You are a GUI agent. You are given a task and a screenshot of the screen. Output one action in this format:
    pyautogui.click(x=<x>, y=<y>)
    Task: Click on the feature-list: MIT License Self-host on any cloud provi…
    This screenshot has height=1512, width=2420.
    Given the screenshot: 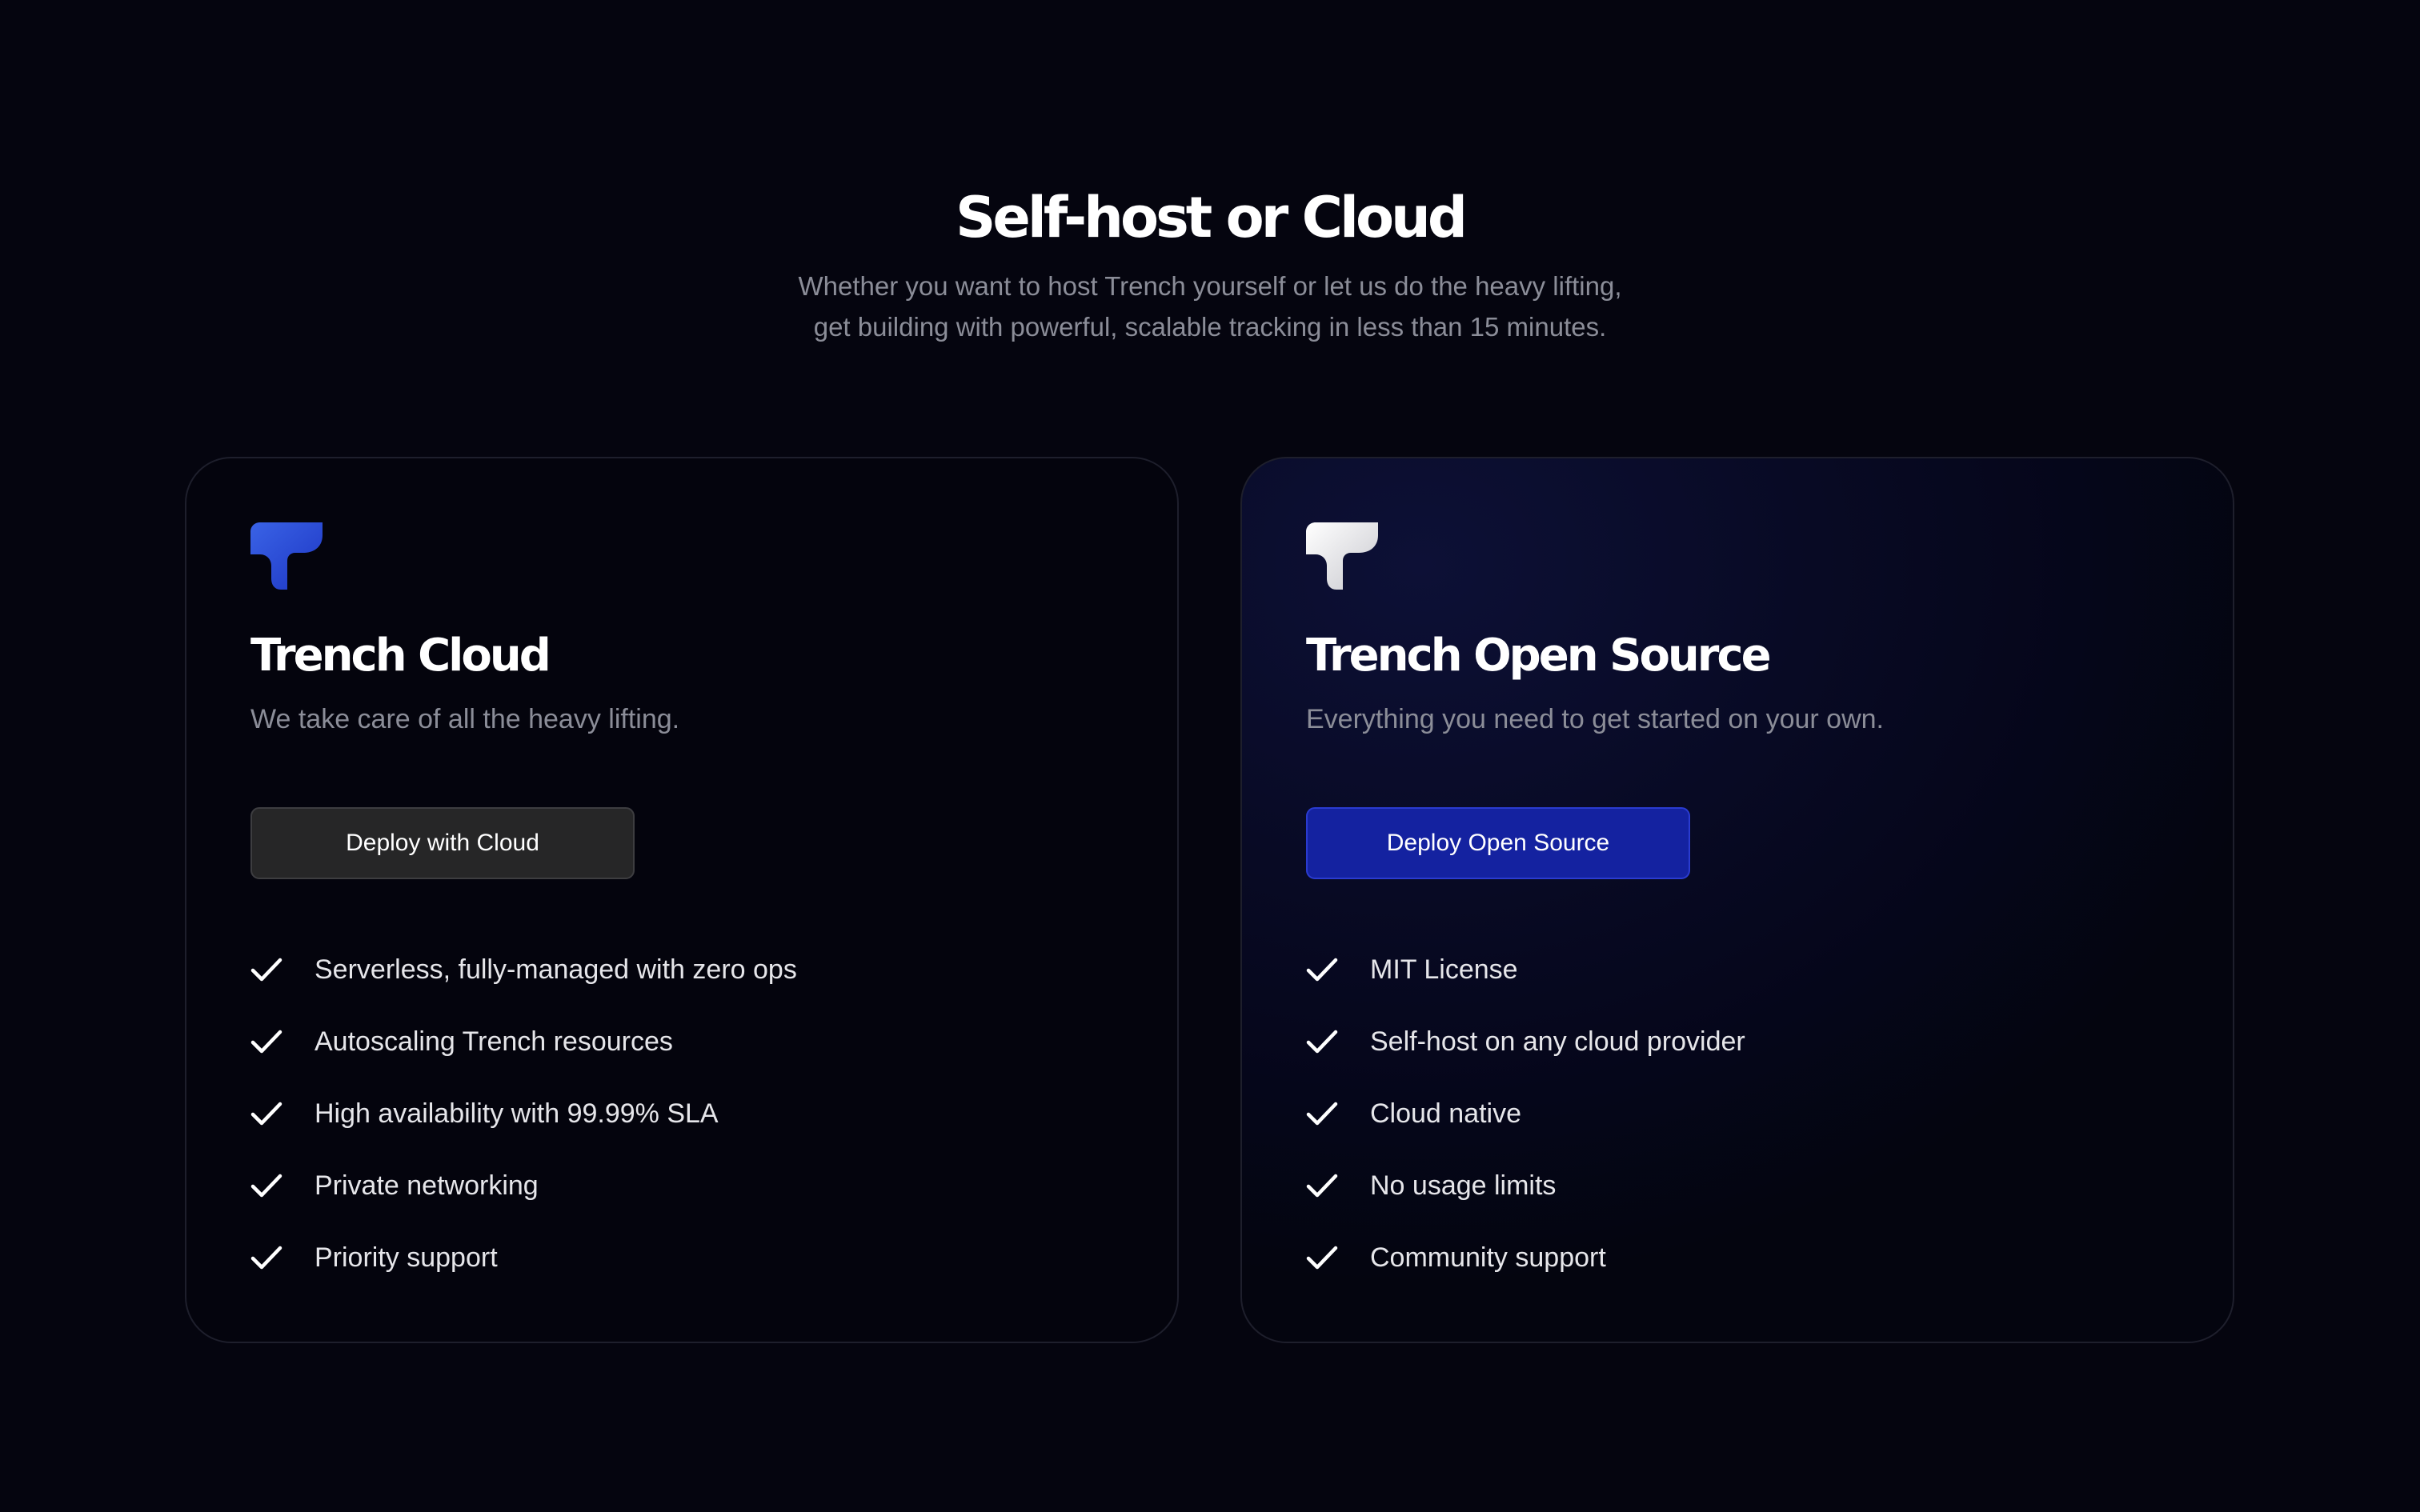 What is the action you would take?
    pyautogui.click(x=1525, y=1114)
    